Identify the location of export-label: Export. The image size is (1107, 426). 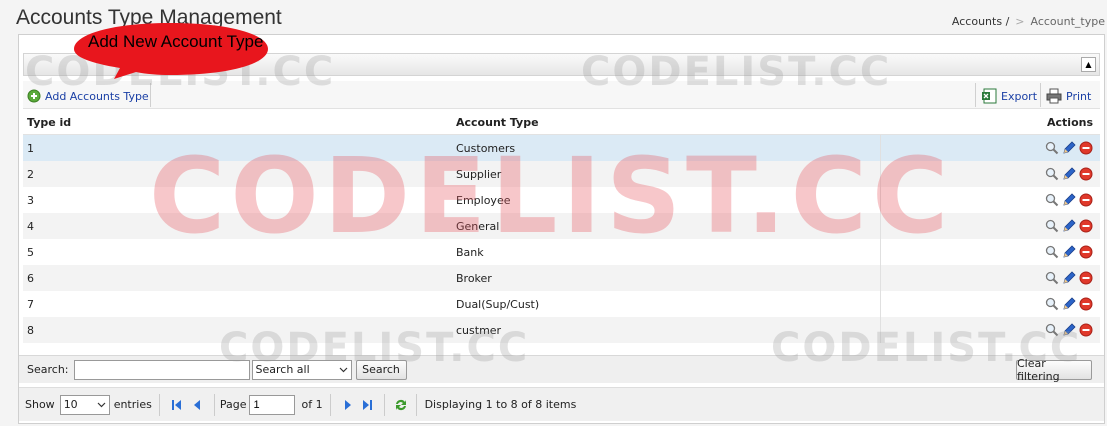
(1019, 96).